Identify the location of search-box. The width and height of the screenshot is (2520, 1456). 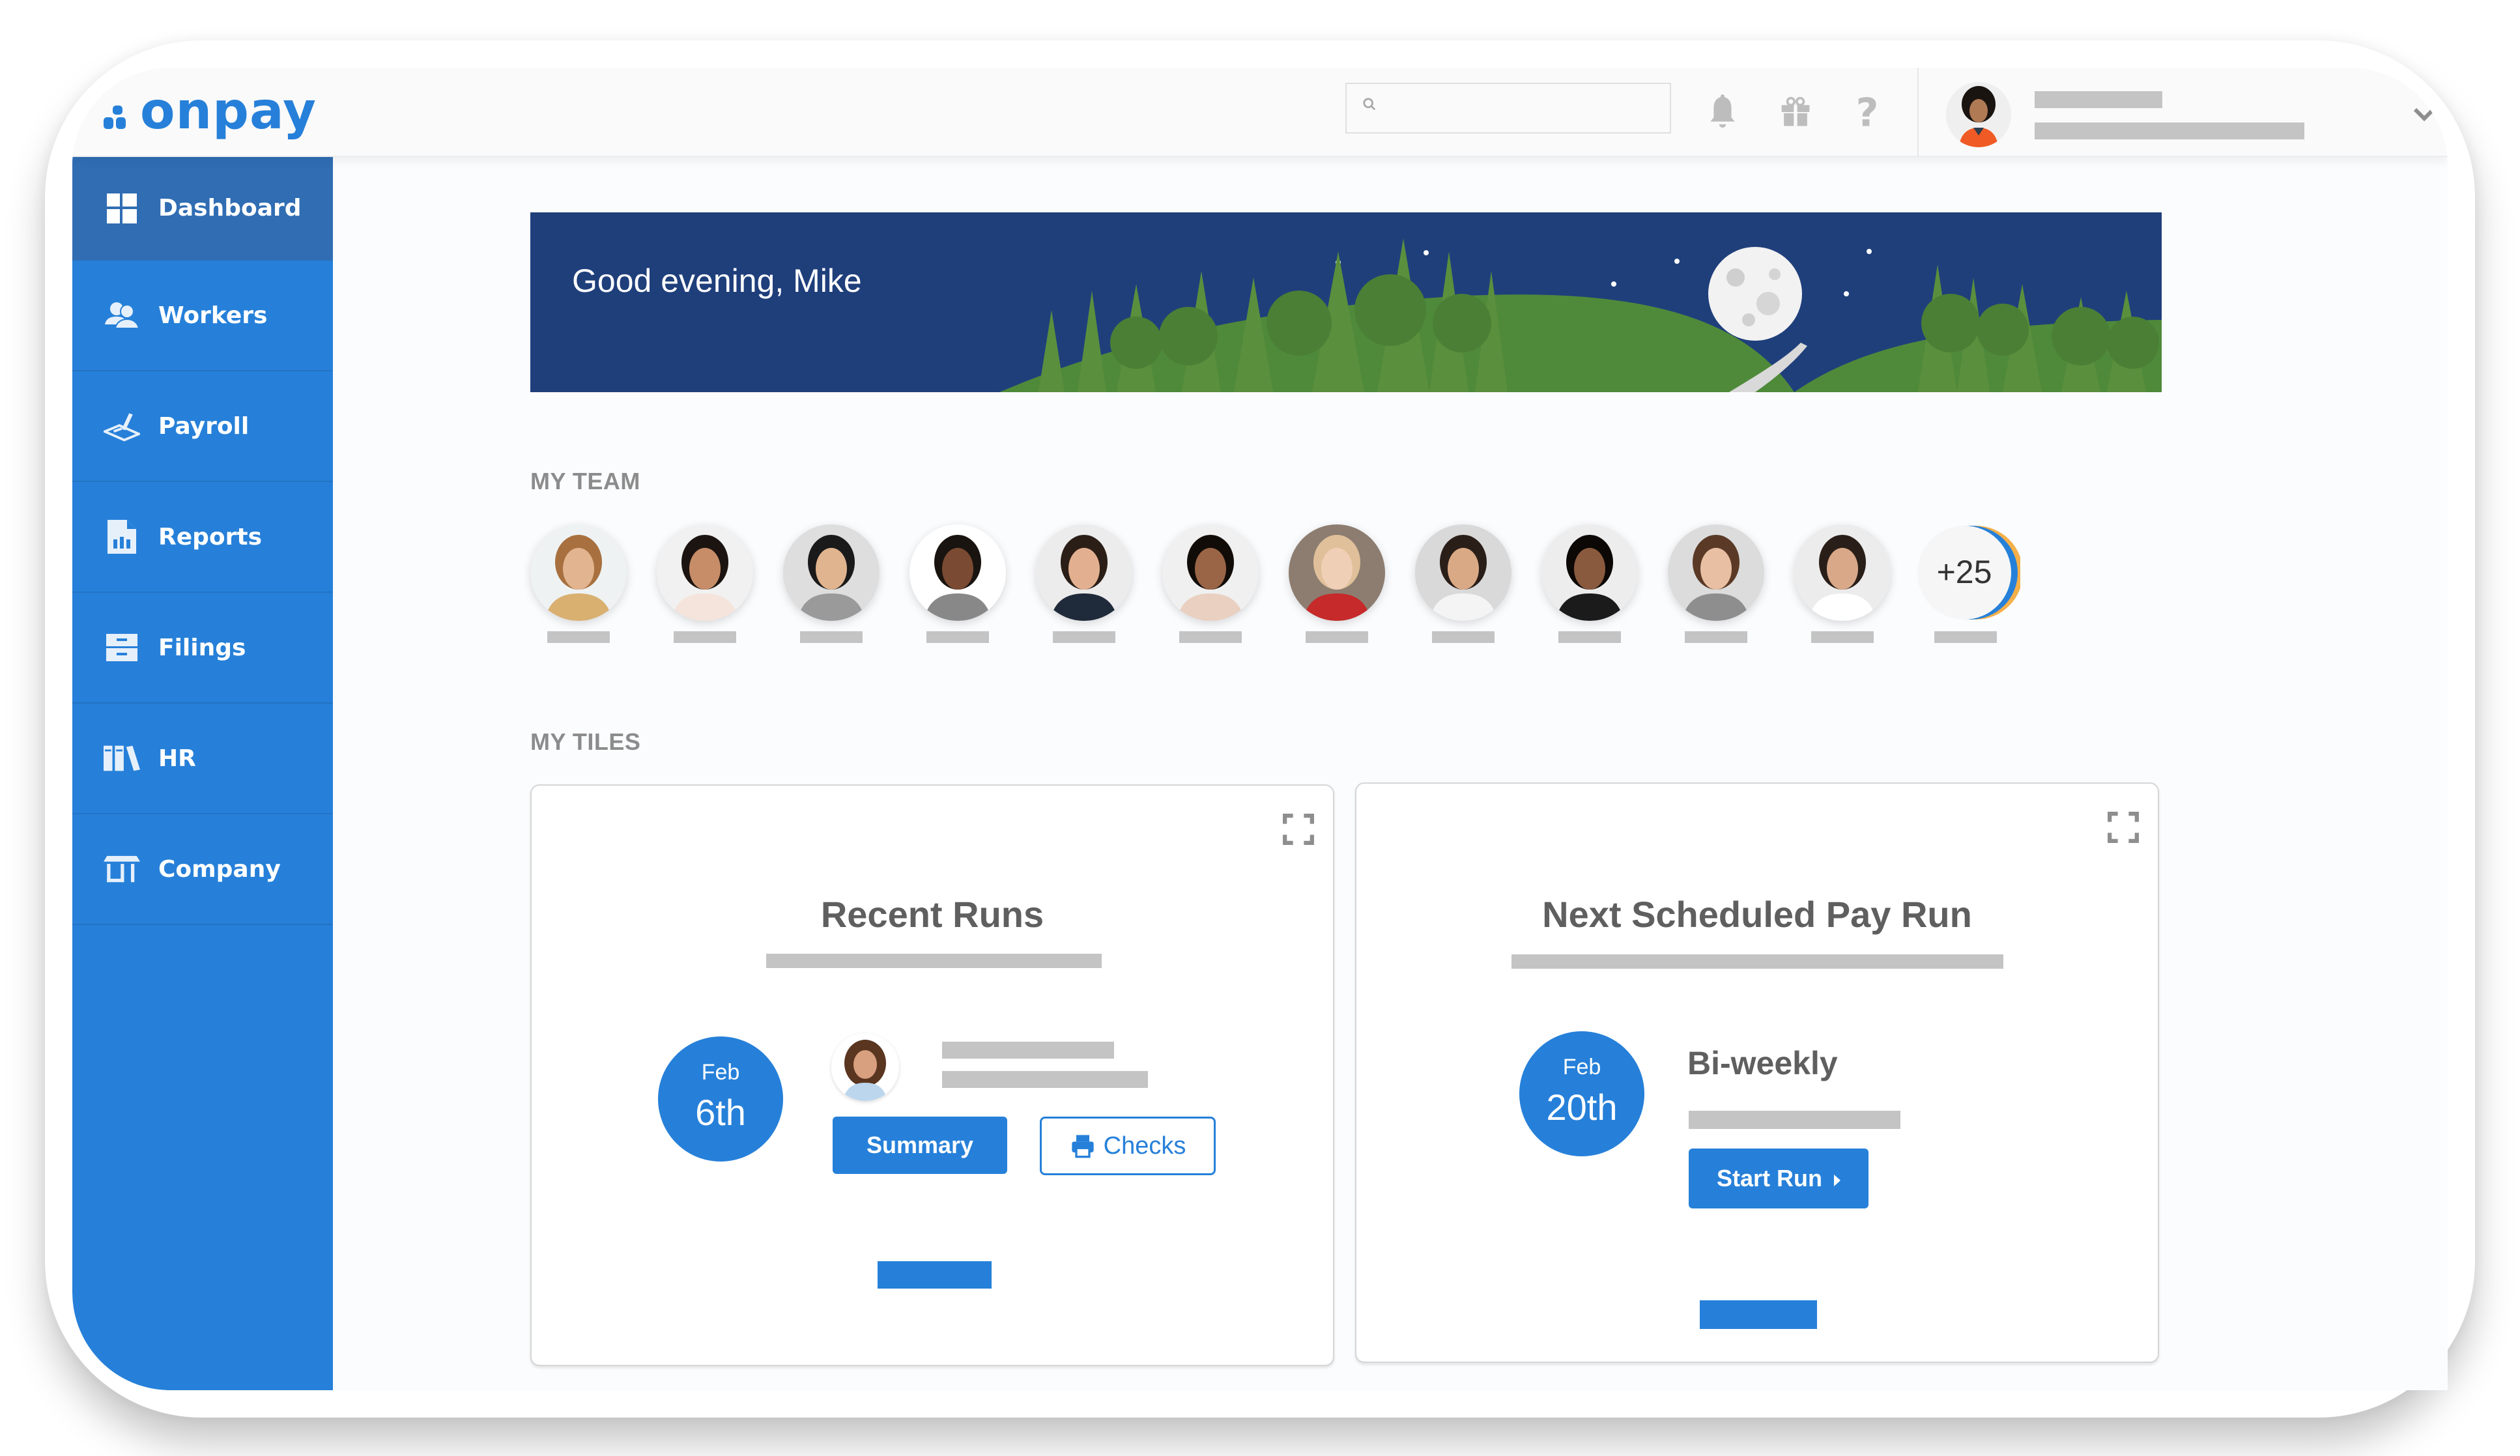
(1508, 108).